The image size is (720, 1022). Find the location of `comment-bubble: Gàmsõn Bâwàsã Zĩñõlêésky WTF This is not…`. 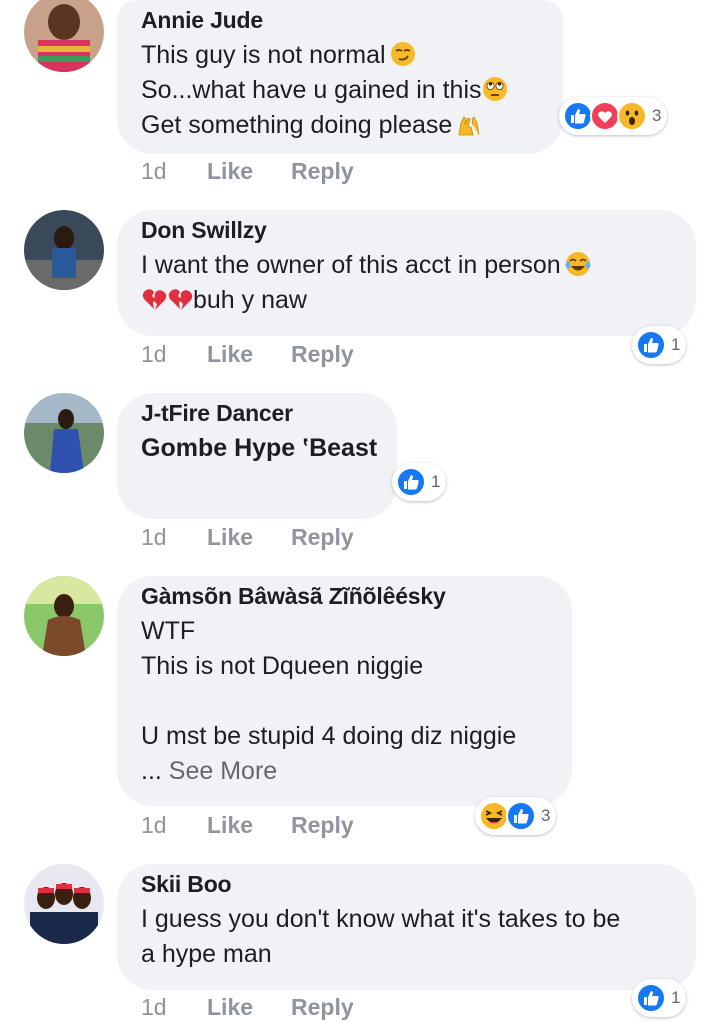

comment-bubble: Gàmsõn Bâwàsã Zĩñõlêésky WTF This is not… is located at coordinates (344, 691).